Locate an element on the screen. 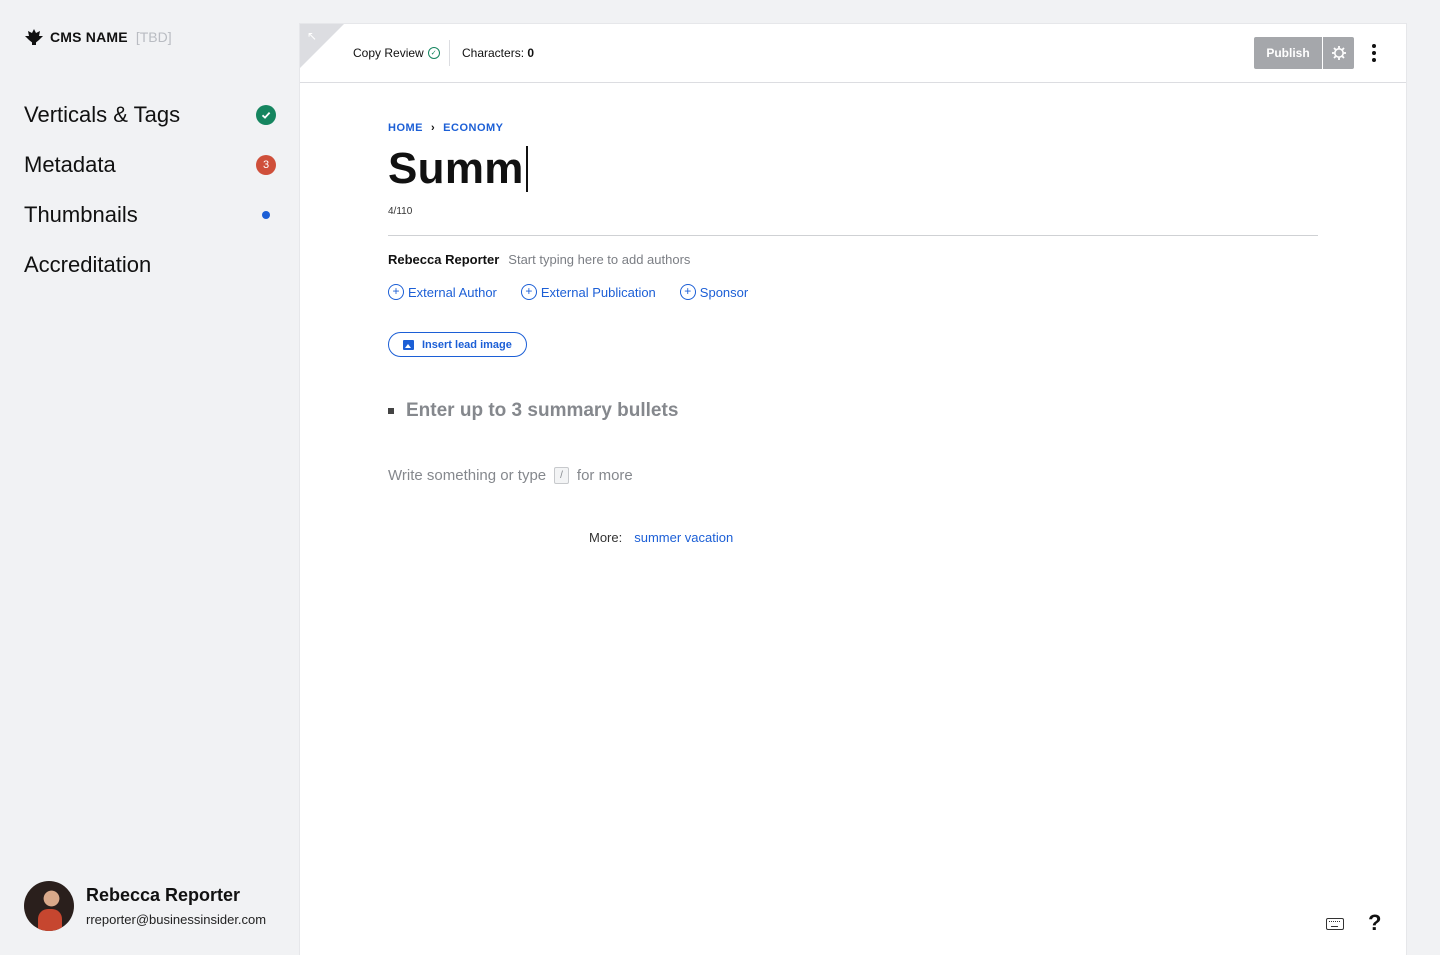 The width and height of the screenshot is (1440, 955). breadcrumb-economy: ECONOMY is located at coordinates (473, 128).